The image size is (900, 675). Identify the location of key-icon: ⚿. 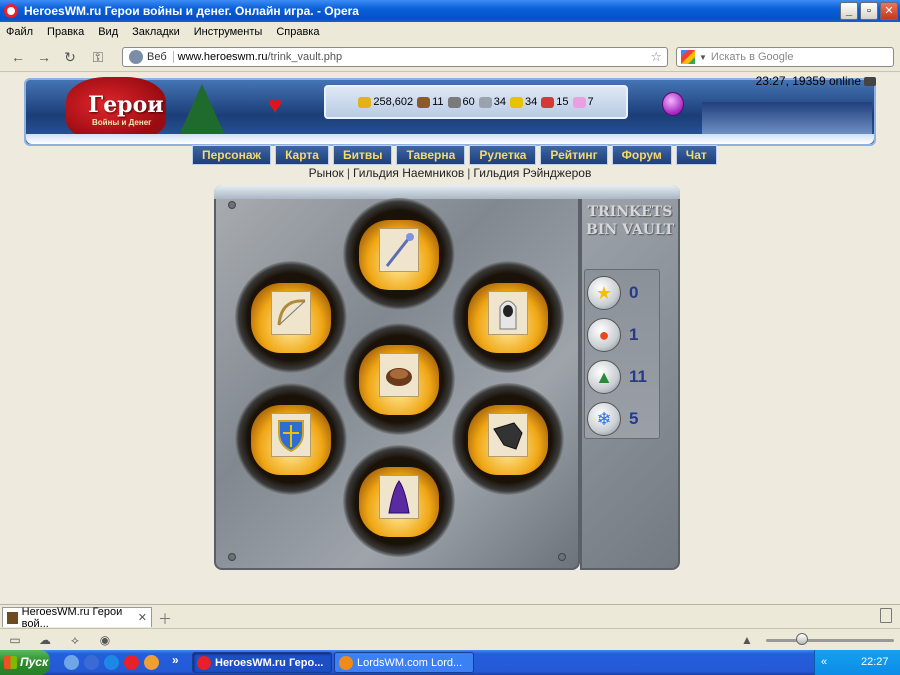
(98, 57).